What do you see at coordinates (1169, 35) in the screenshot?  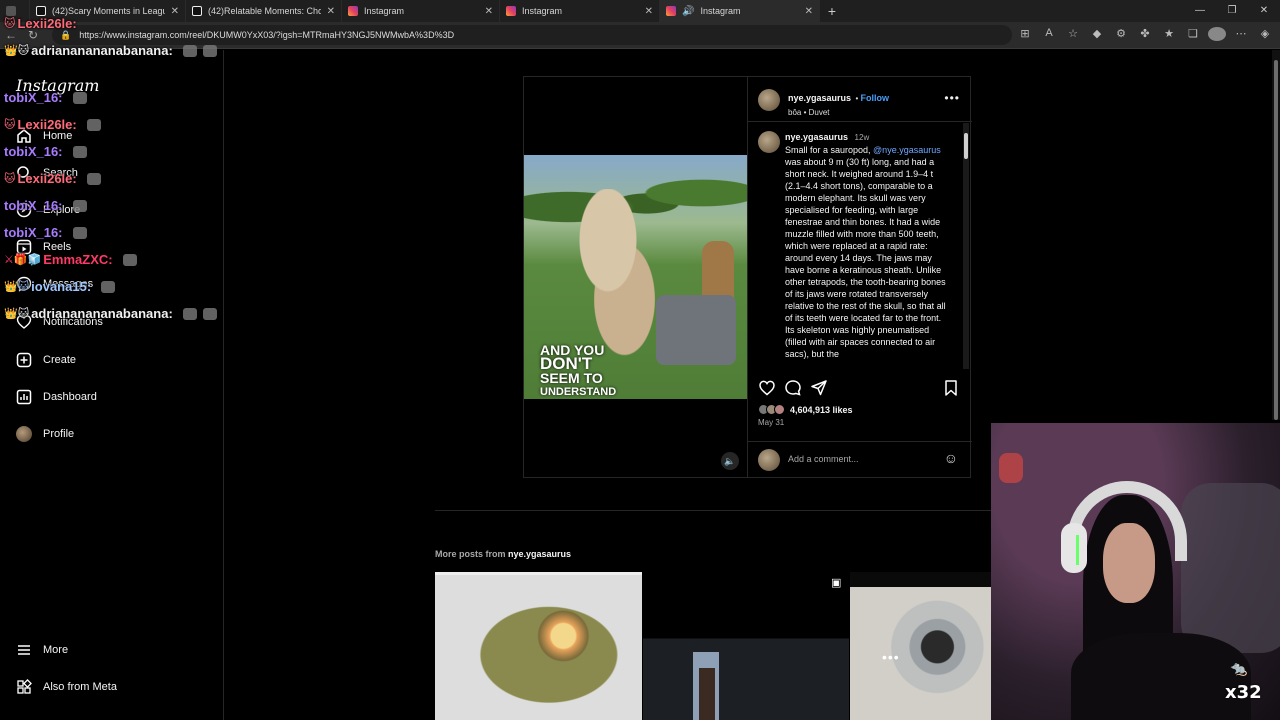 I see `favorites-icon: ★` at bounding box center [1169, 35].